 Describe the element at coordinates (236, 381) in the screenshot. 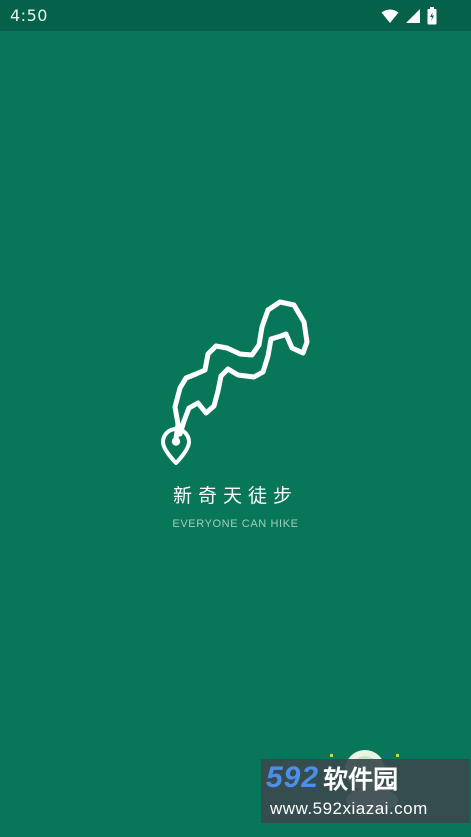

I see `hiking-trail-logo-icon` at that location.